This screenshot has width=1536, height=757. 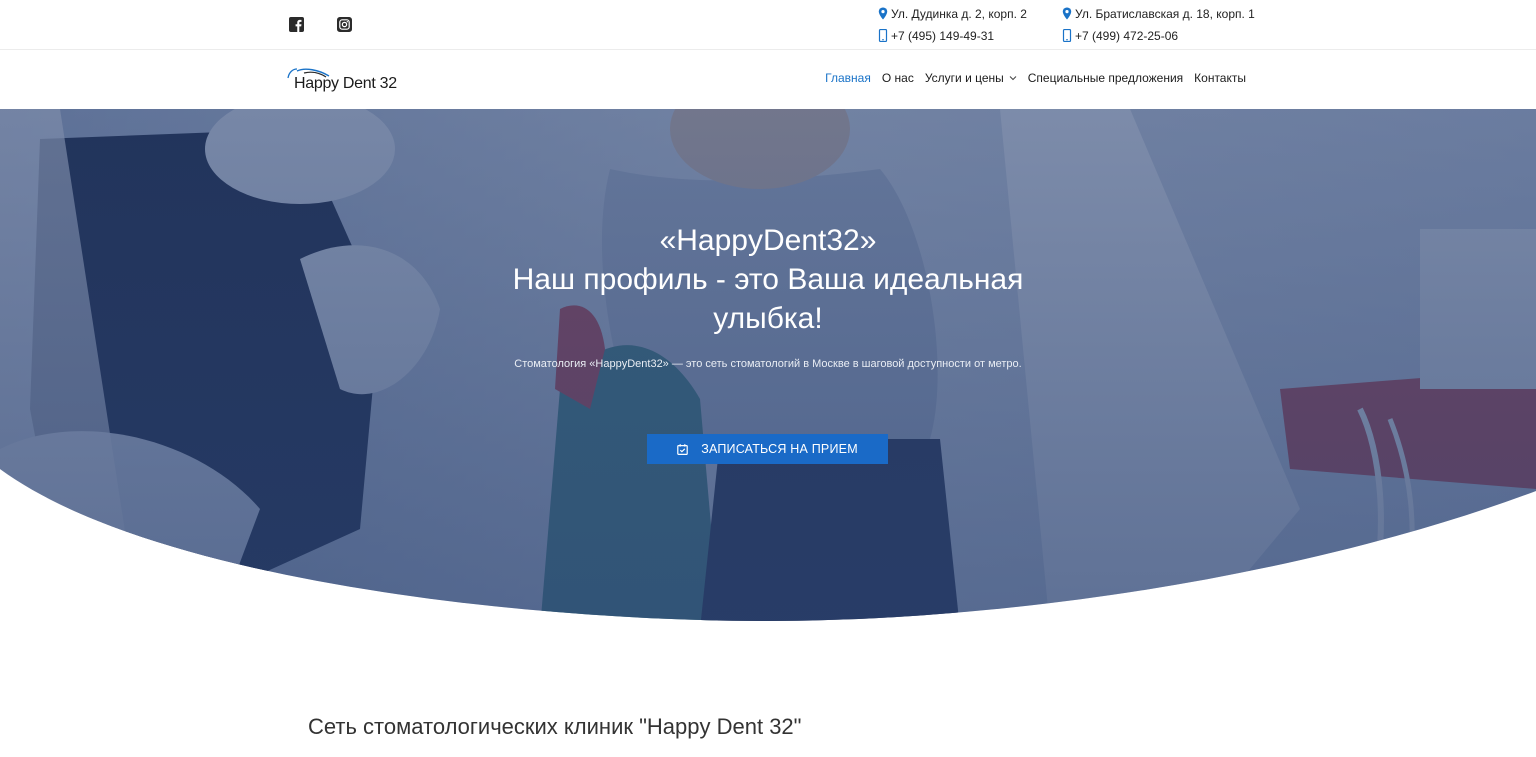 I want to click on phone-line: +7 (495) 149-49-31, so click(x=952, y=35).